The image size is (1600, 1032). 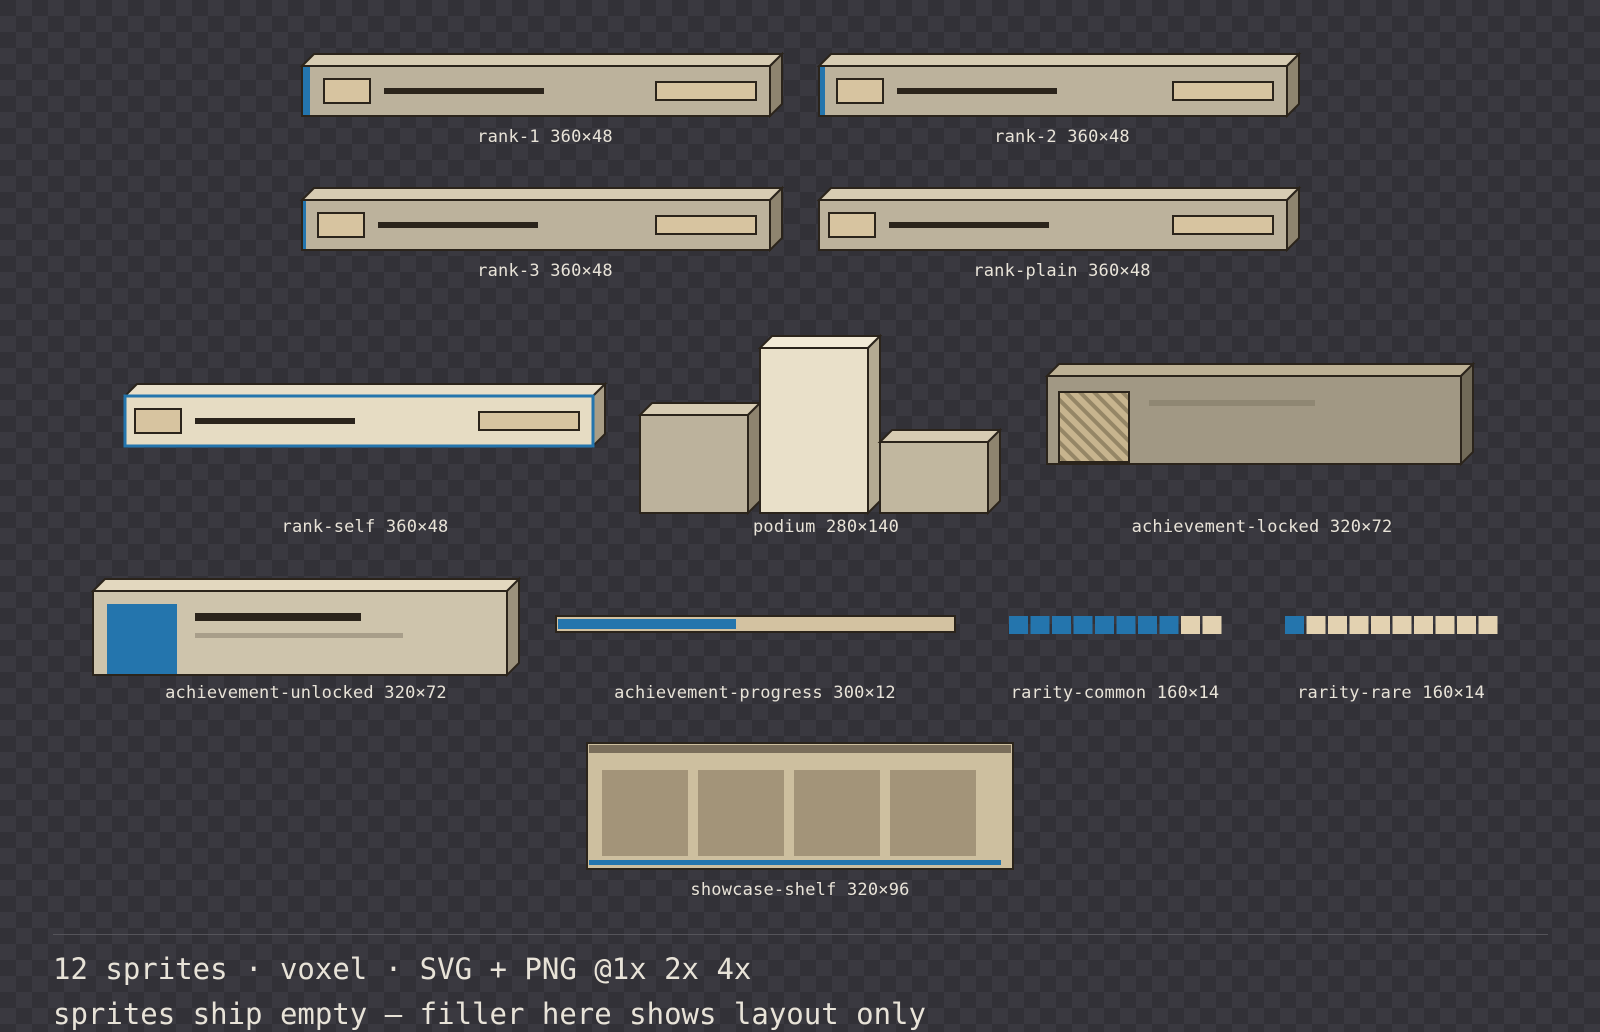 What do you see at coordinates (814, 430) in the screenshot?
I see `podium-first-place-block` at bounding box center [814, 430].